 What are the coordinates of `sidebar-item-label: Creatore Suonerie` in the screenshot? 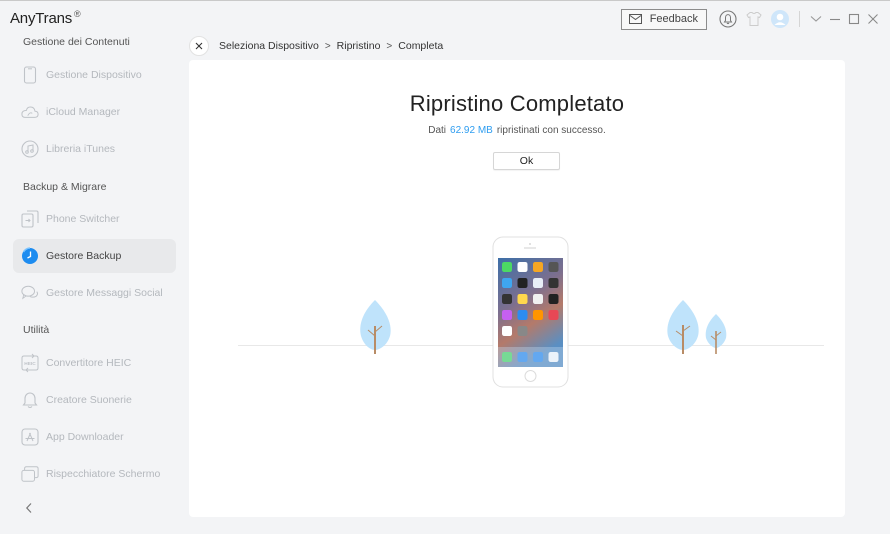 It's located at (89, 400).